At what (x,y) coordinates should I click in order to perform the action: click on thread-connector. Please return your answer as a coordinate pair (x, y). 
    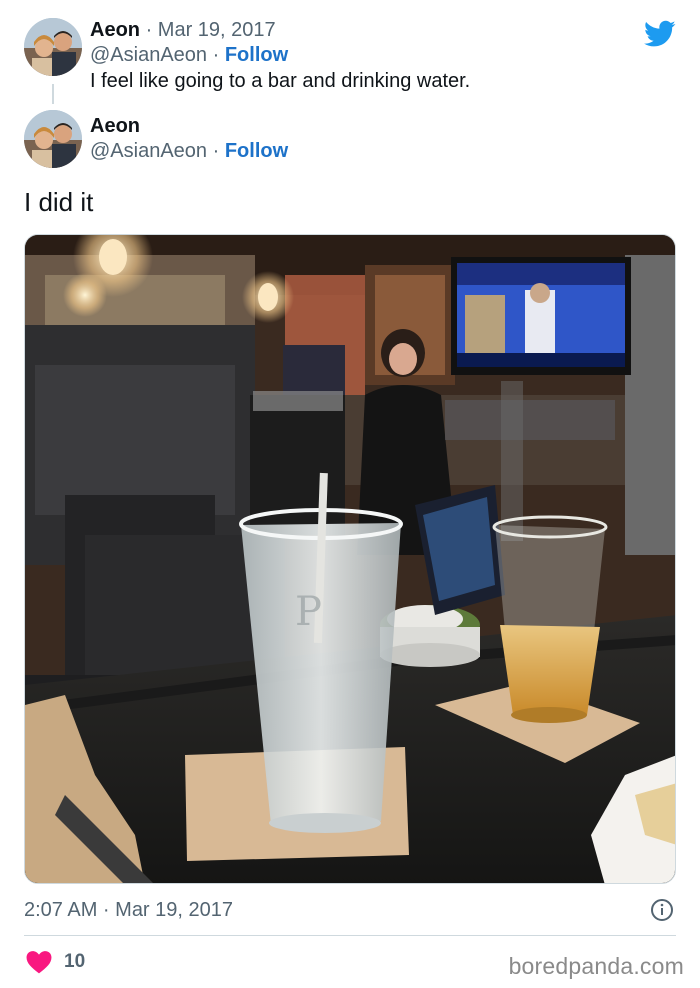
    Looking at the image, I should click on (53, 94).